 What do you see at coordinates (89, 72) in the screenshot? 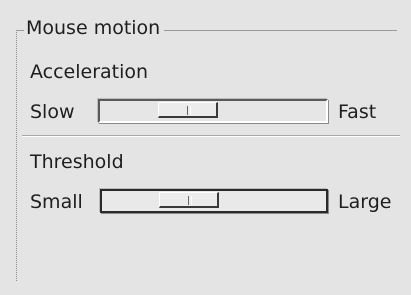
I see `acceleration-label: Acceleration` at bounding box center [89, 72].